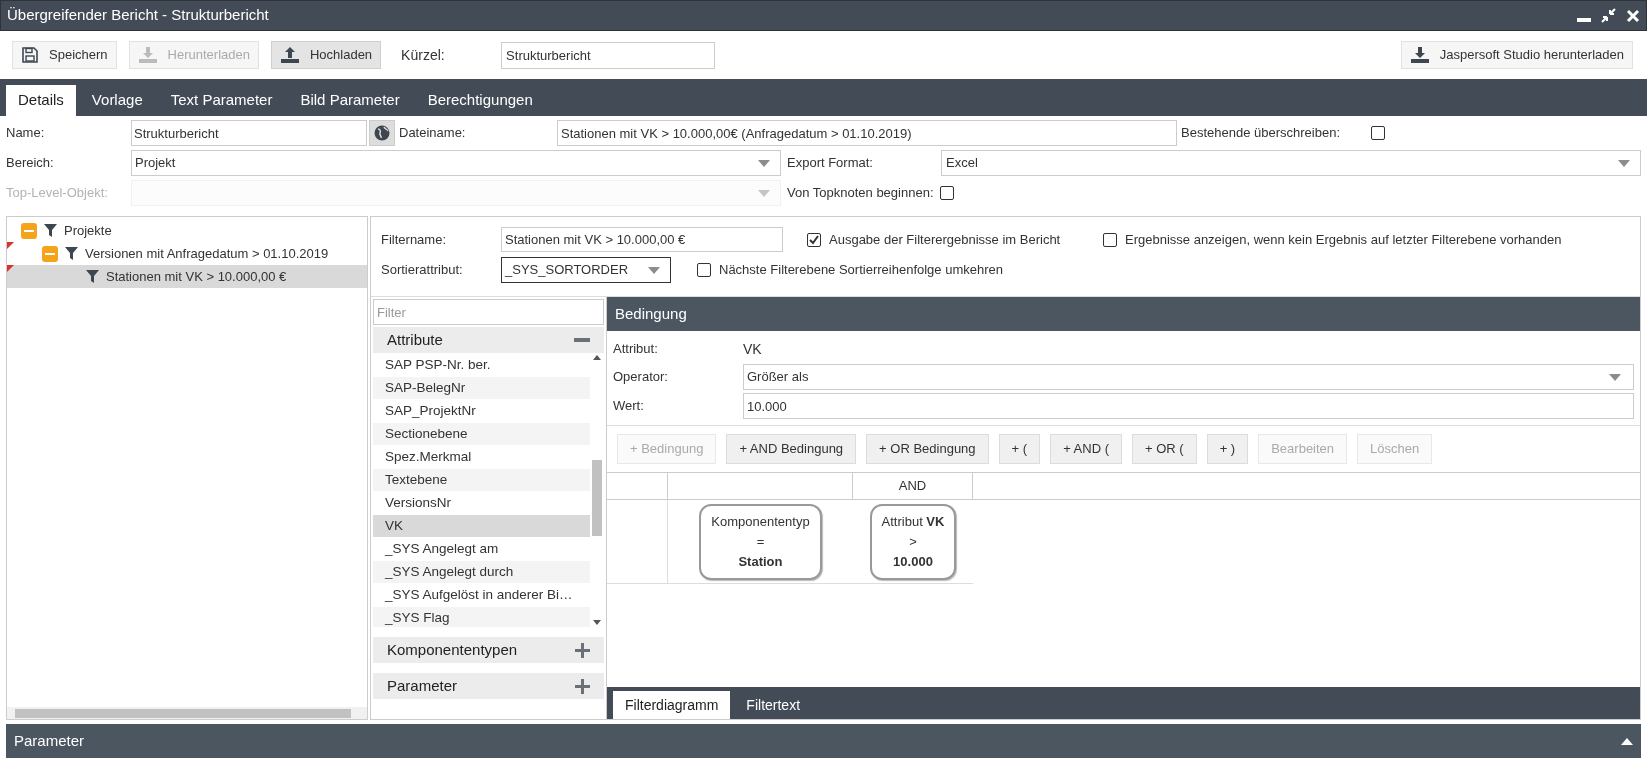 This screenshot has height=767, width=1647. What do you see at coordinates (488, 312) in the screenshot?
I see `filter-field: Filter` at bounding box center [488, 312].